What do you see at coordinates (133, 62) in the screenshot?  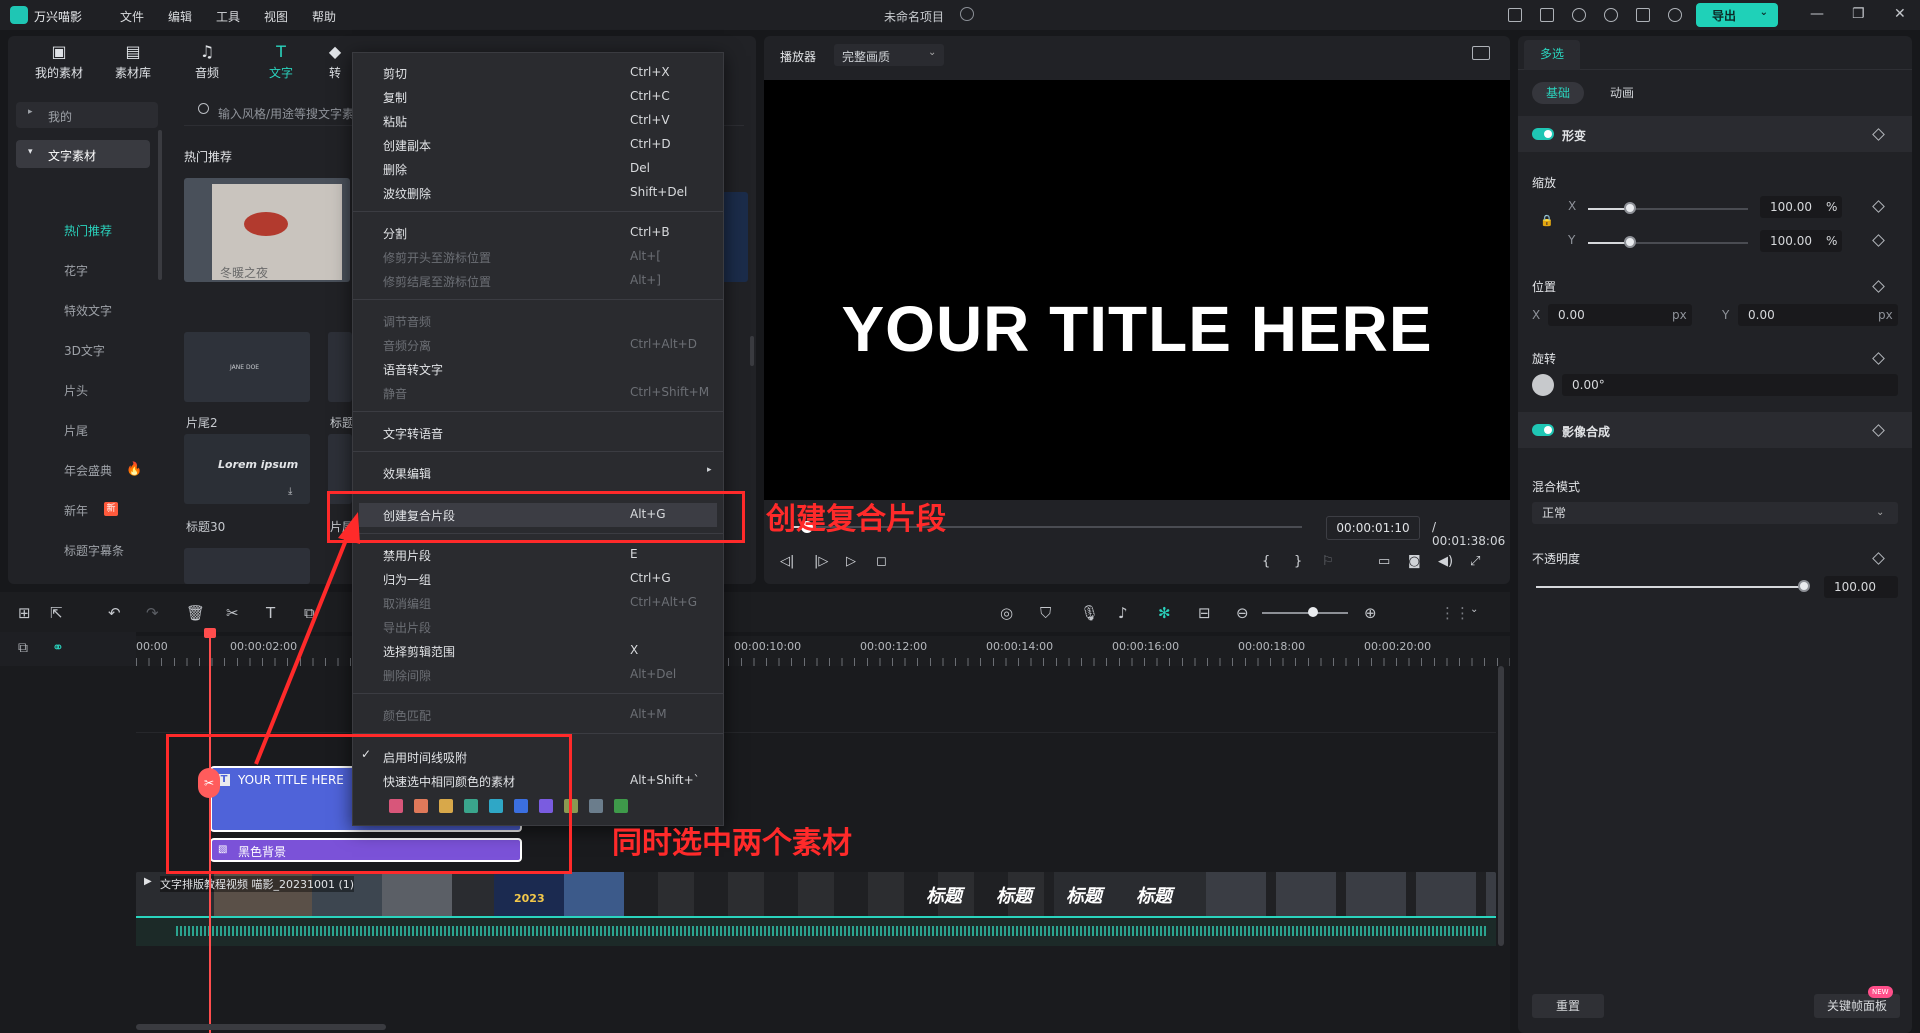 I see `tab-library: ▤ 素材库` at bounding box center [133, 62].